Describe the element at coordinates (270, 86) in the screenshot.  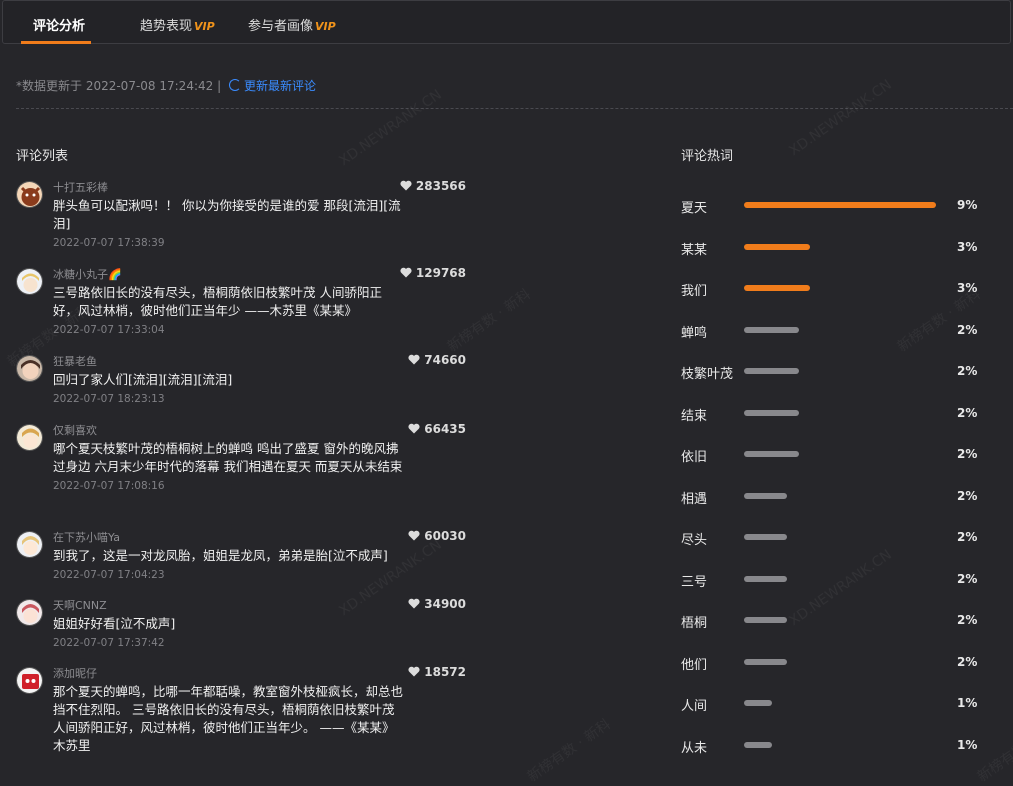
I see `refresh-comments-link: 更新最新评论` at that location.